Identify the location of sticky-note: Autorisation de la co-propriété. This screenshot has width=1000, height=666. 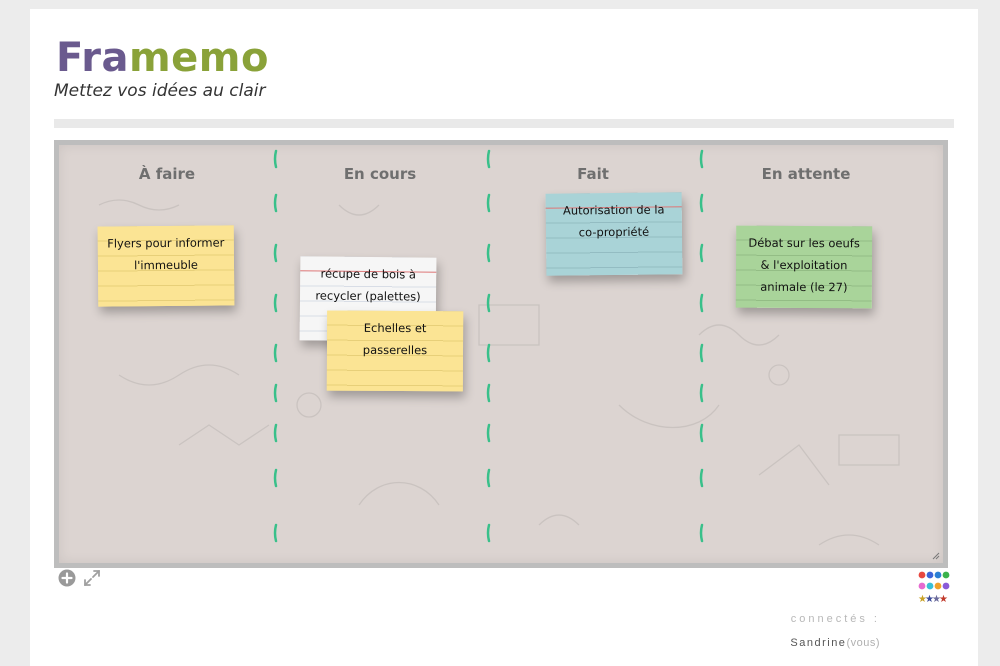
(614, 234).